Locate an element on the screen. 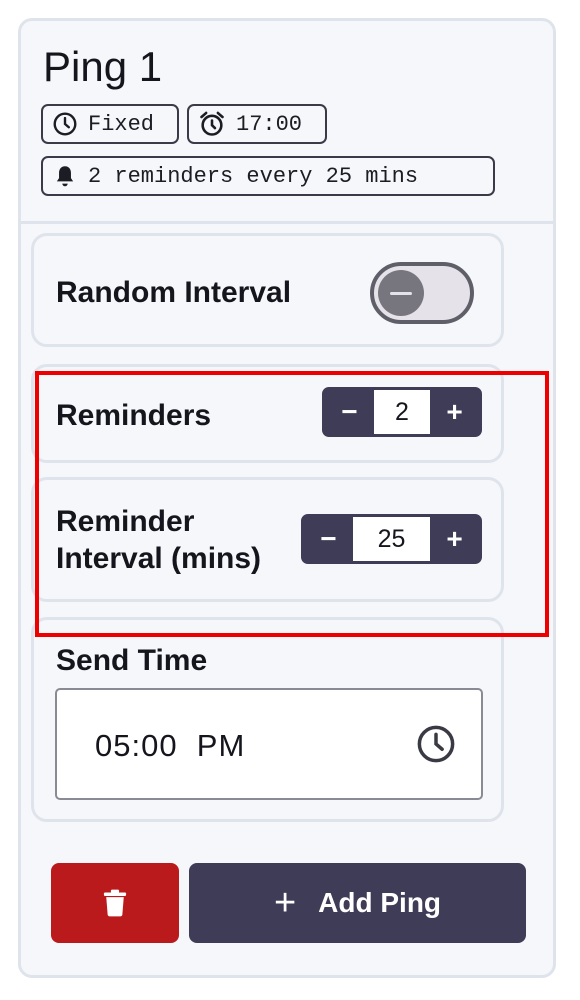 The image size is (580, 1000). mode-badge: Fixed is located at coordinates (110, 124).